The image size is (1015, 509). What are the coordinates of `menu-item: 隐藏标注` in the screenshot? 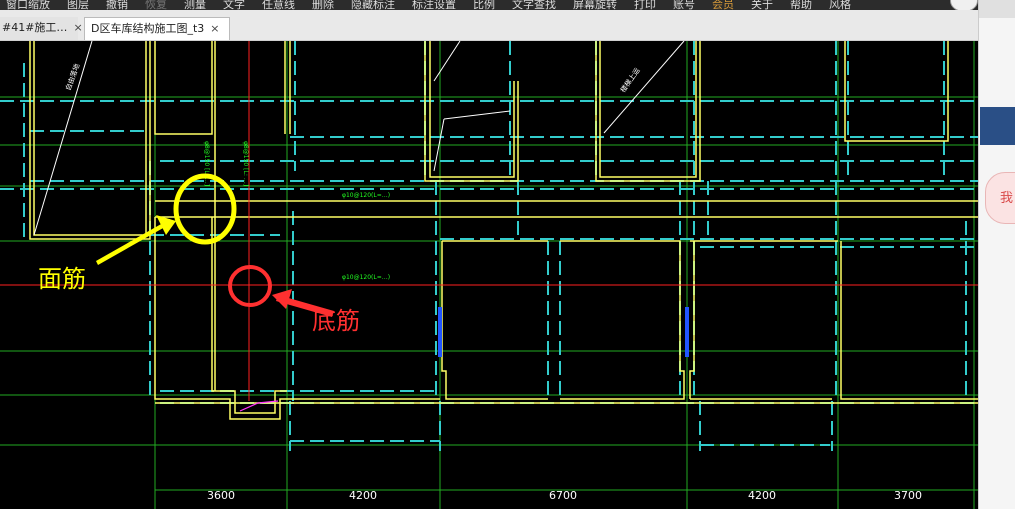 It's located at (375, 5).